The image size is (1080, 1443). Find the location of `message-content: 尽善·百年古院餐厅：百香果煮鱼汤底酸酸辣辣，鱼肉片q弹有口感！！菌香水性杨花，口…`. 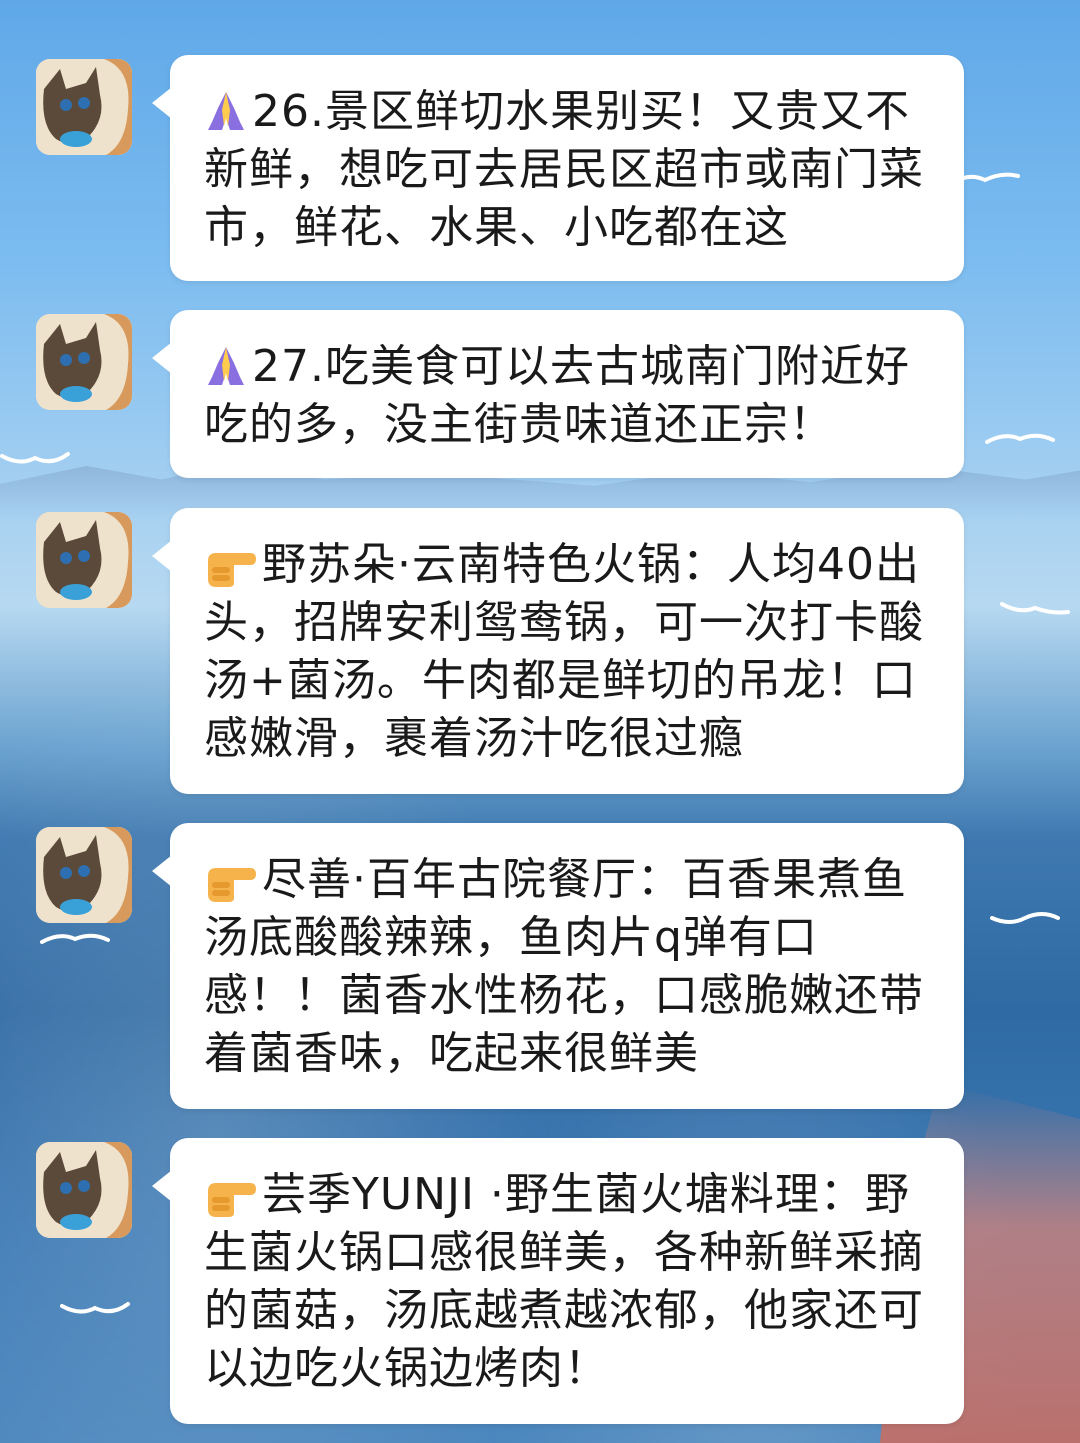

message-content: 尽善·百年古院餐厅：百香果煮鱼汤底酸酸辣辣，鱼肉片q弹有口感！！菌香水性杨花，口… is located at coordinates (564, 966).